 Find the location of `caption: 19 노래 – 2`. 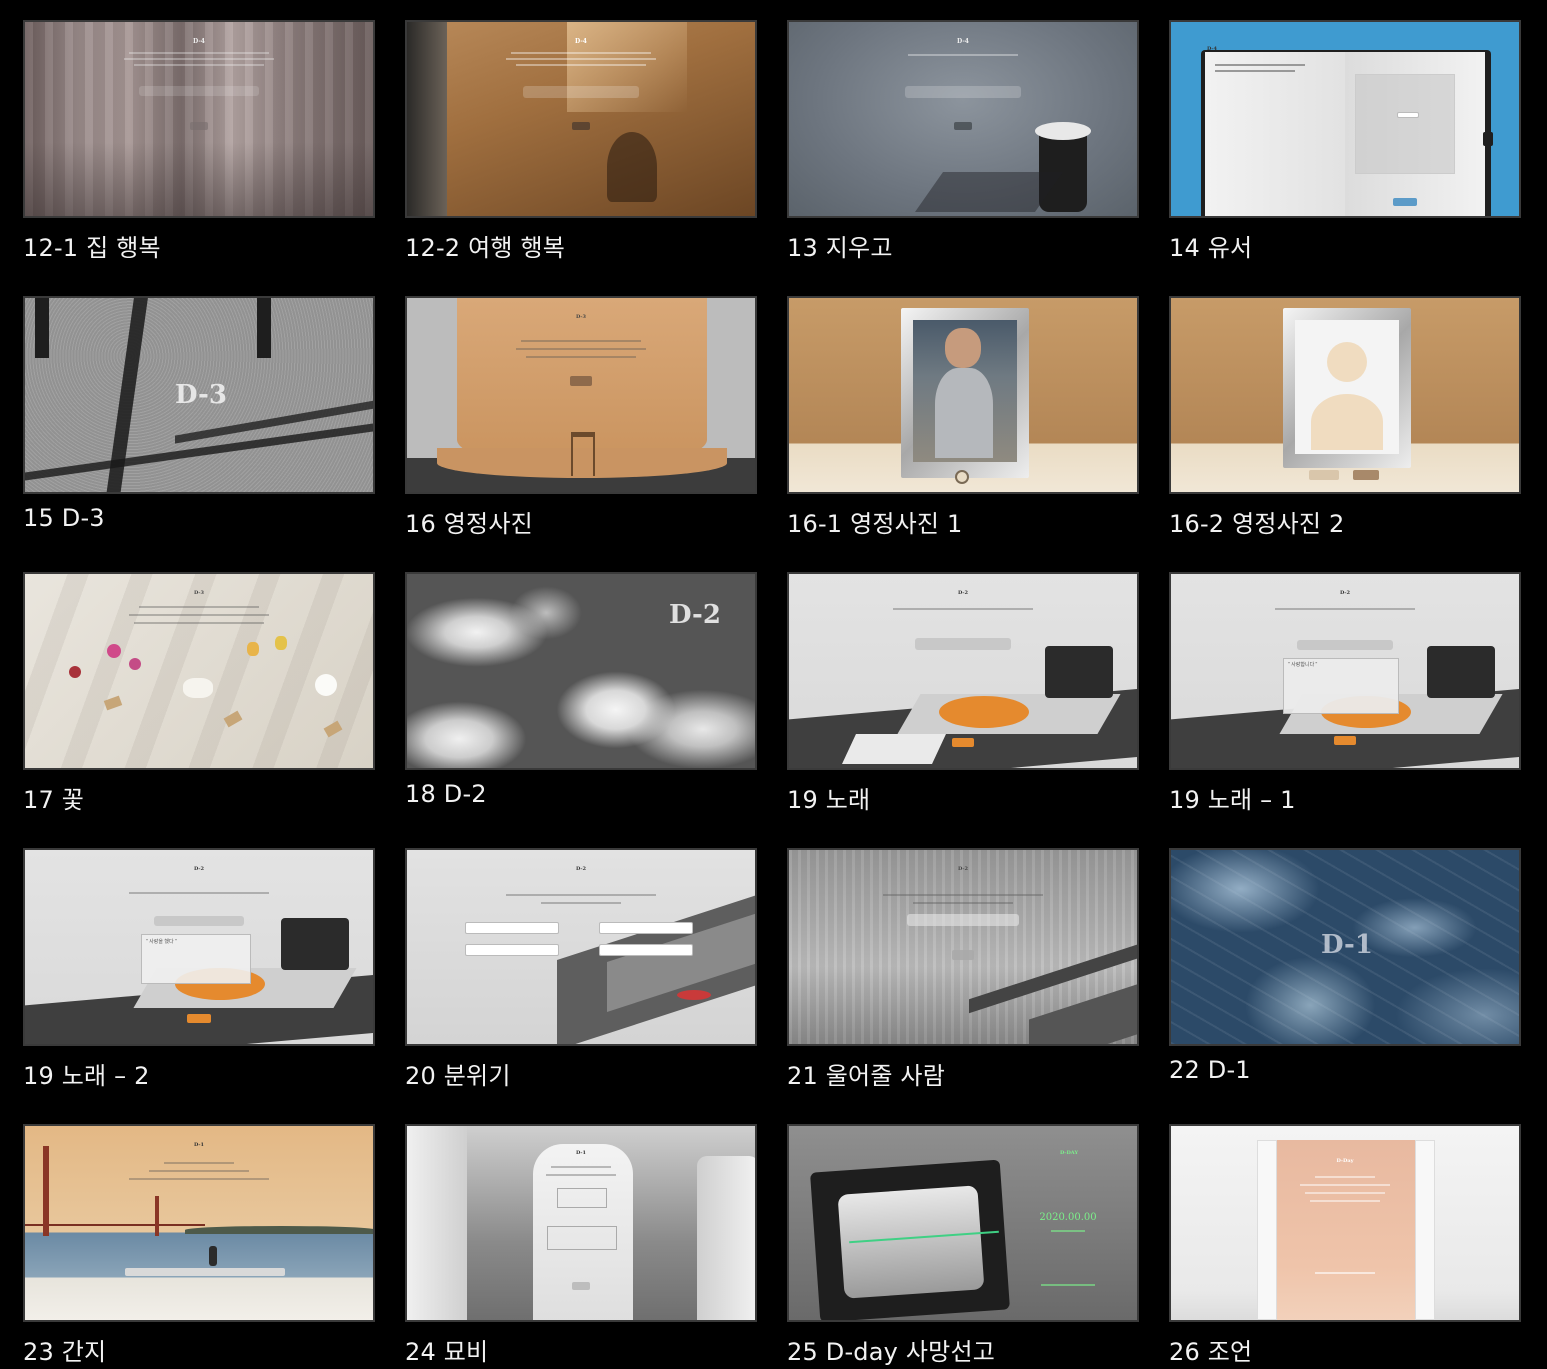

caption: 19 노래 – 2 is located at coordinates (86, 1076).